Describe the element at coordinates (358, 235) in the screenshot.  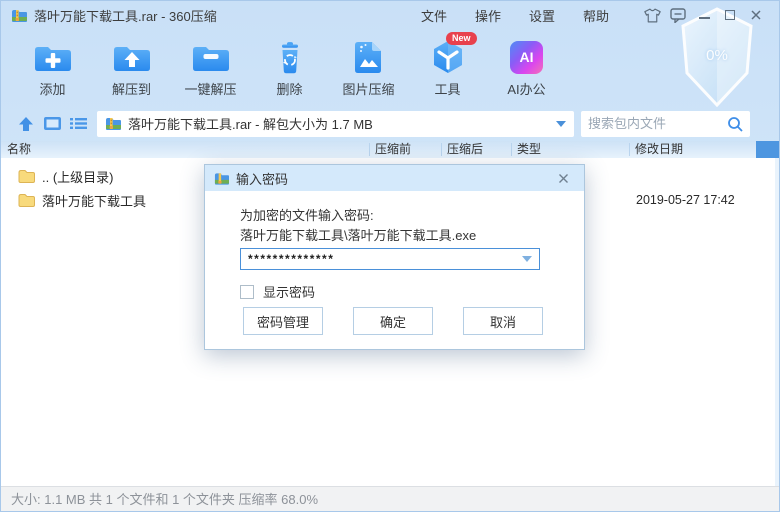
I see `encrypted-file-path: 落叶万能下载工具\落叶万能下载工具.exe` at that location.